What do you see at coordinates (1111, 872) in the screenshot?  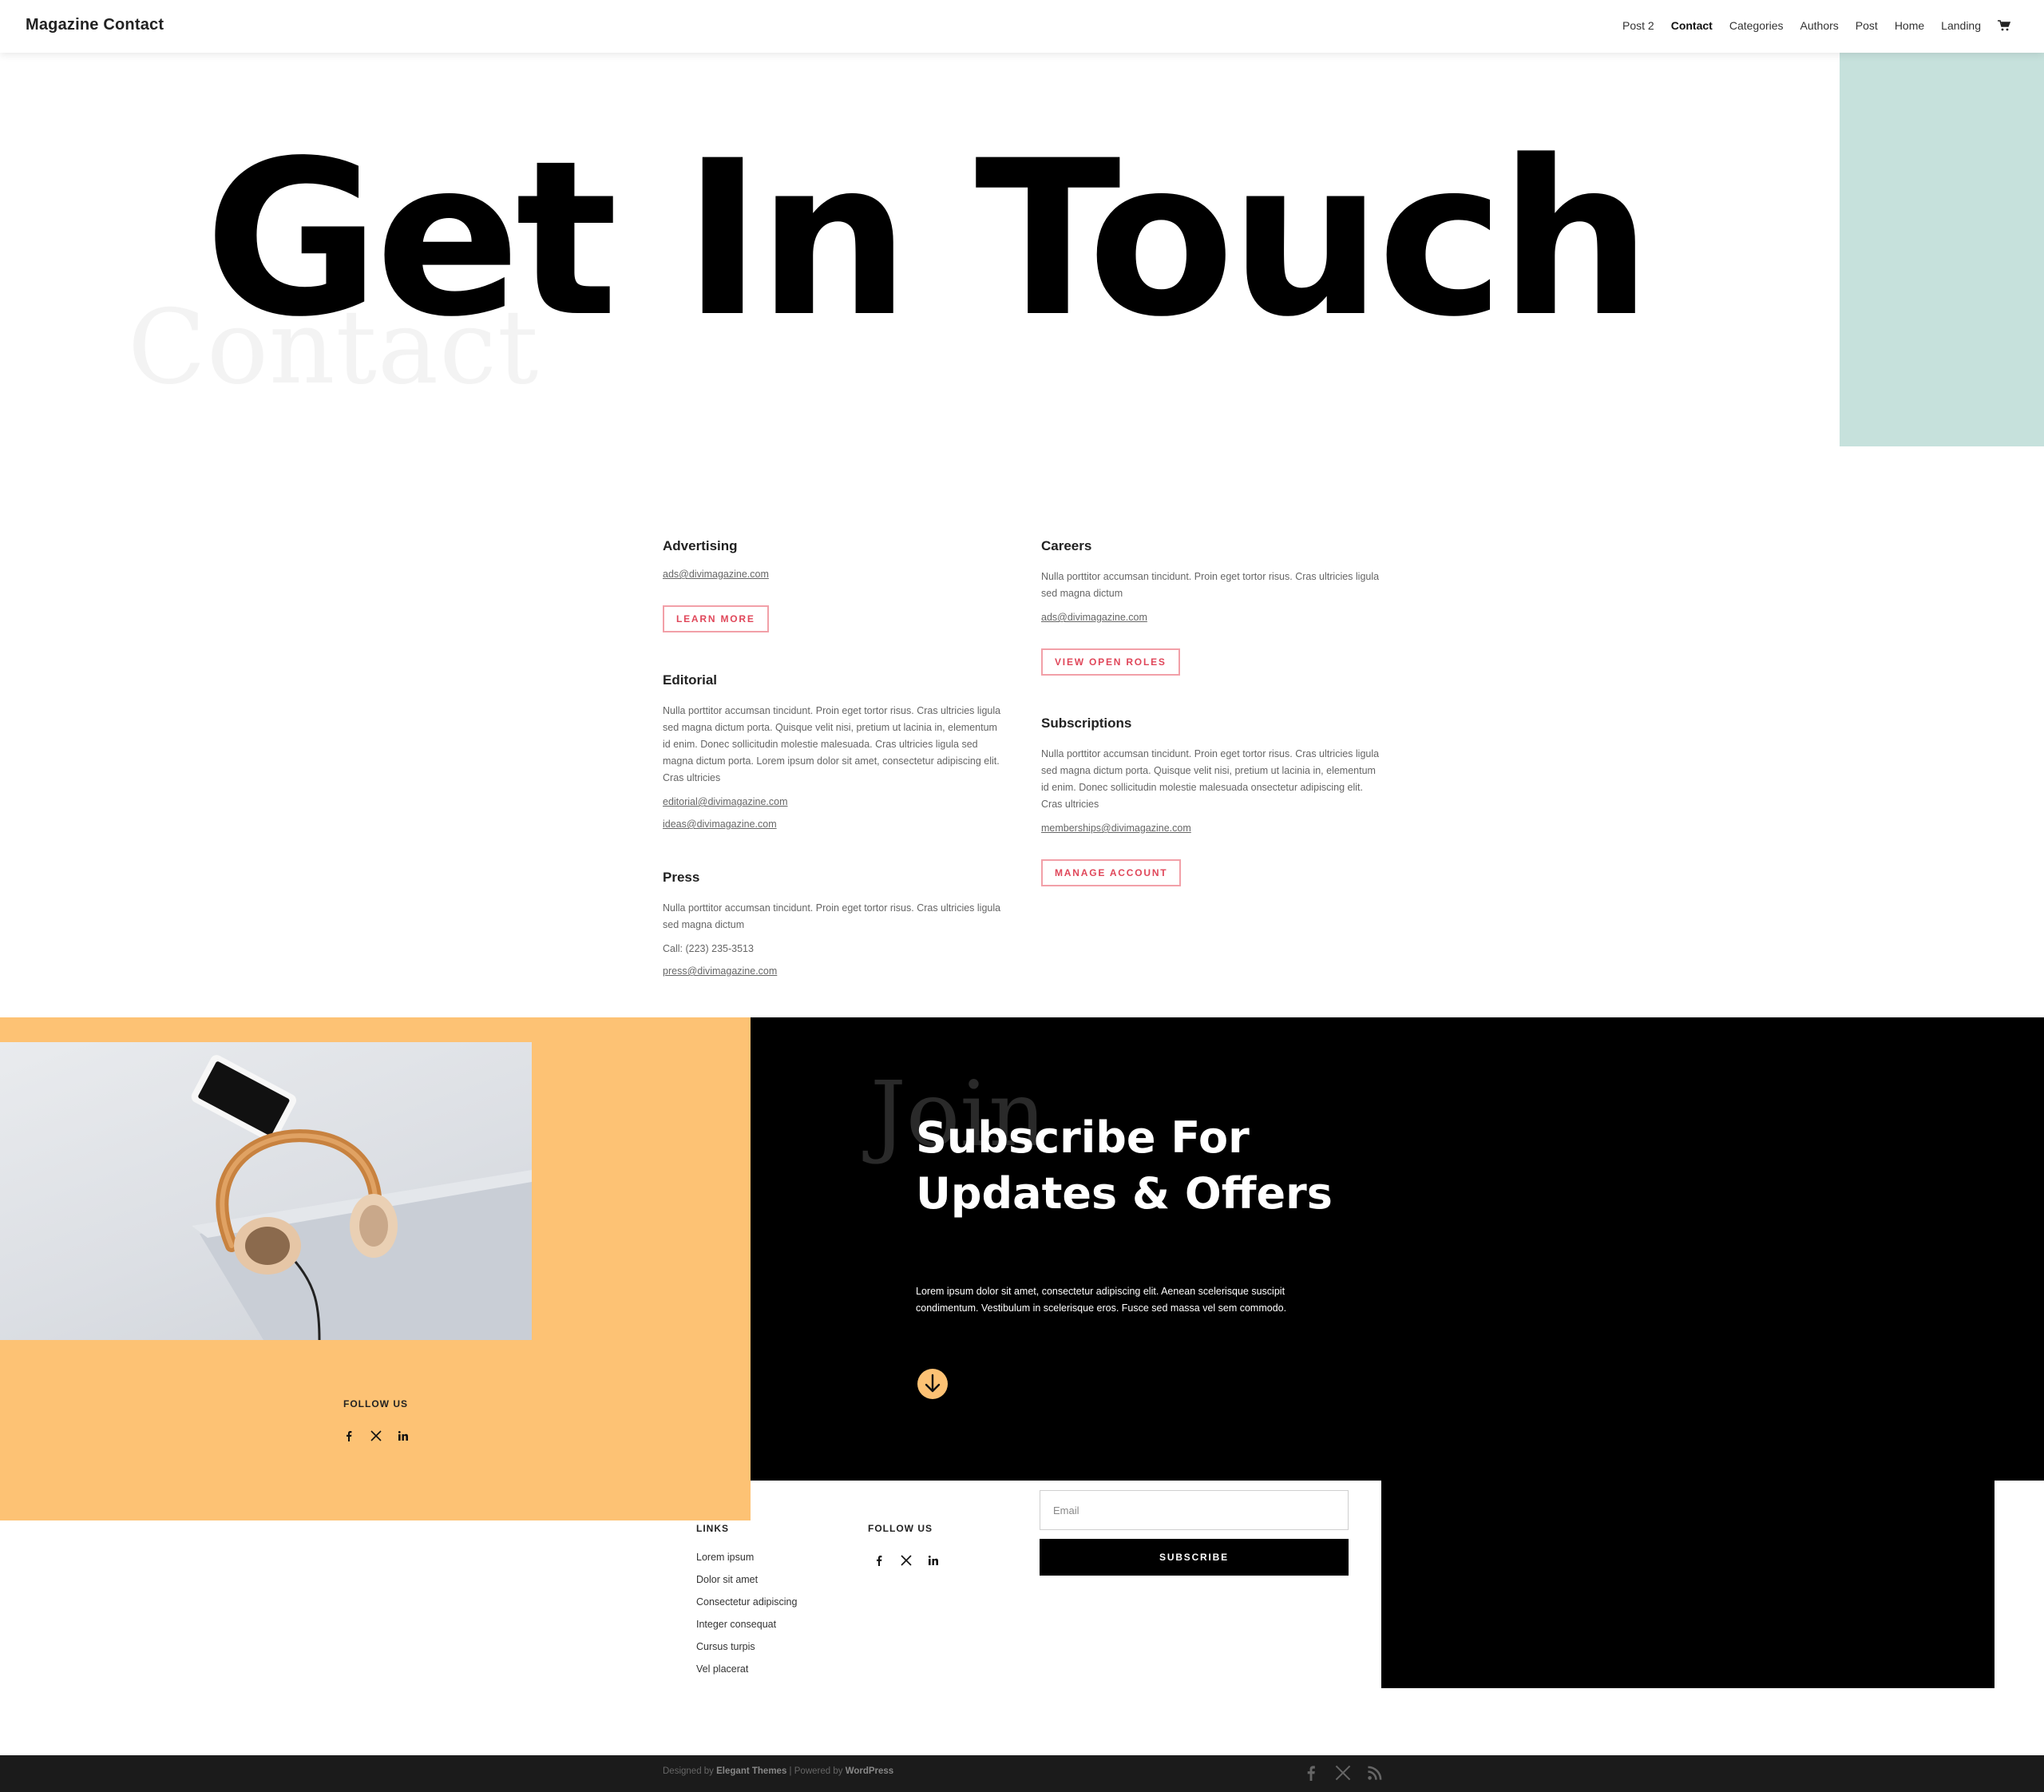 I see `manage-account-button: MANAGE ACCOUNT` at bounding box center [1111, 872].